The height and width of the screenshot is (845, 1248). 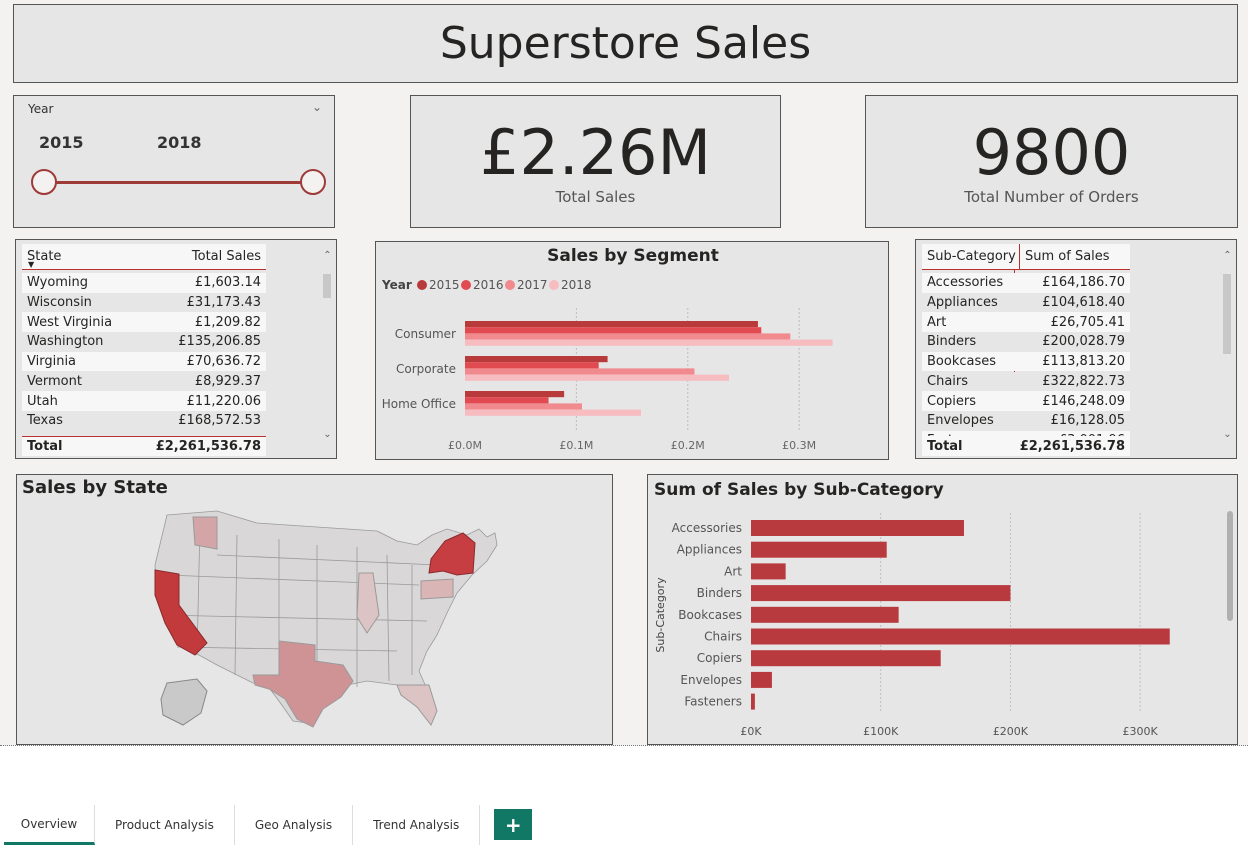 I want to click on table-row: Envelopes £16,128.05, so click(x=1026, y=420).